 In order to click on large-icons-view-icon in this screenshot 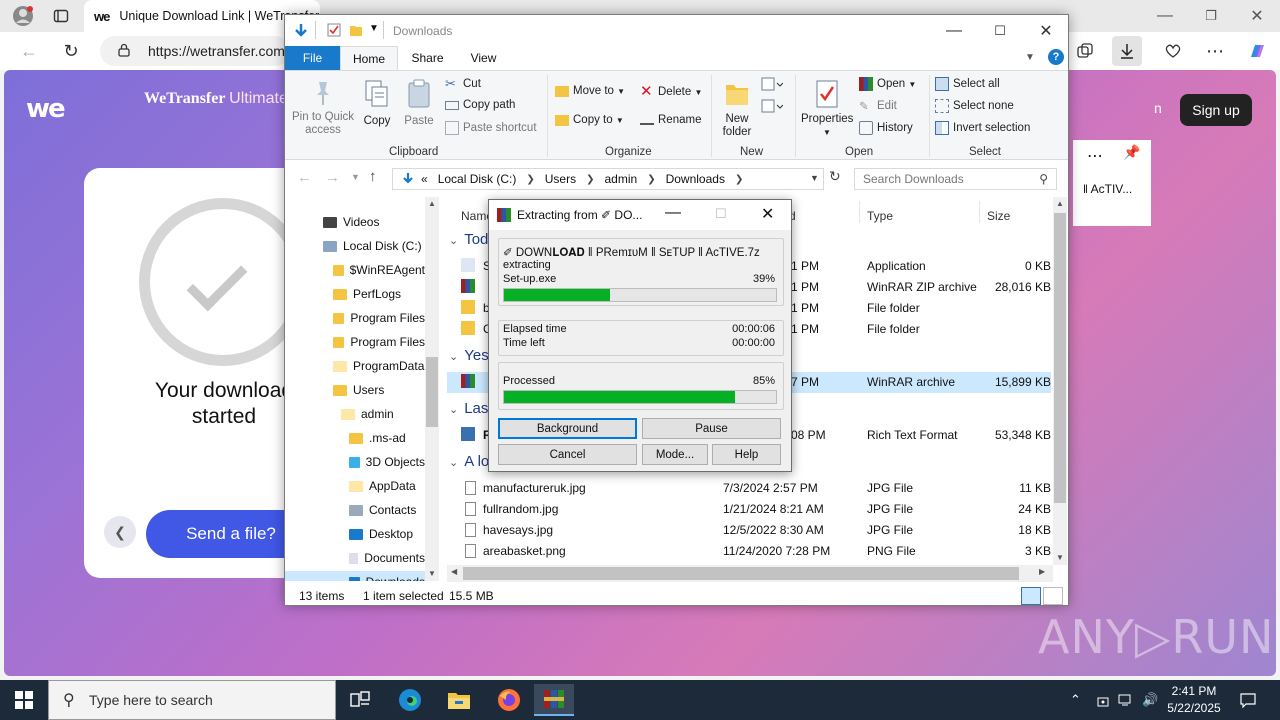, I will do `click(1053, 596)`.